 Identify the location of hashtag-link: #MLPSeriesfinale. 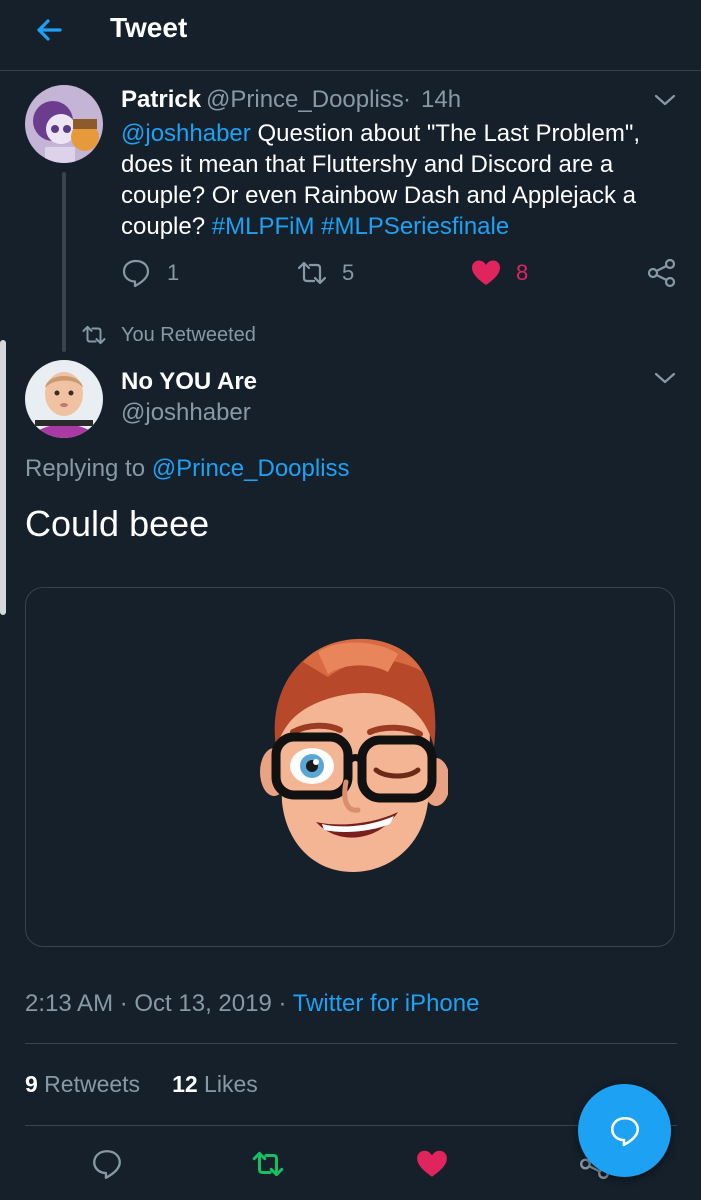
(415, 226).